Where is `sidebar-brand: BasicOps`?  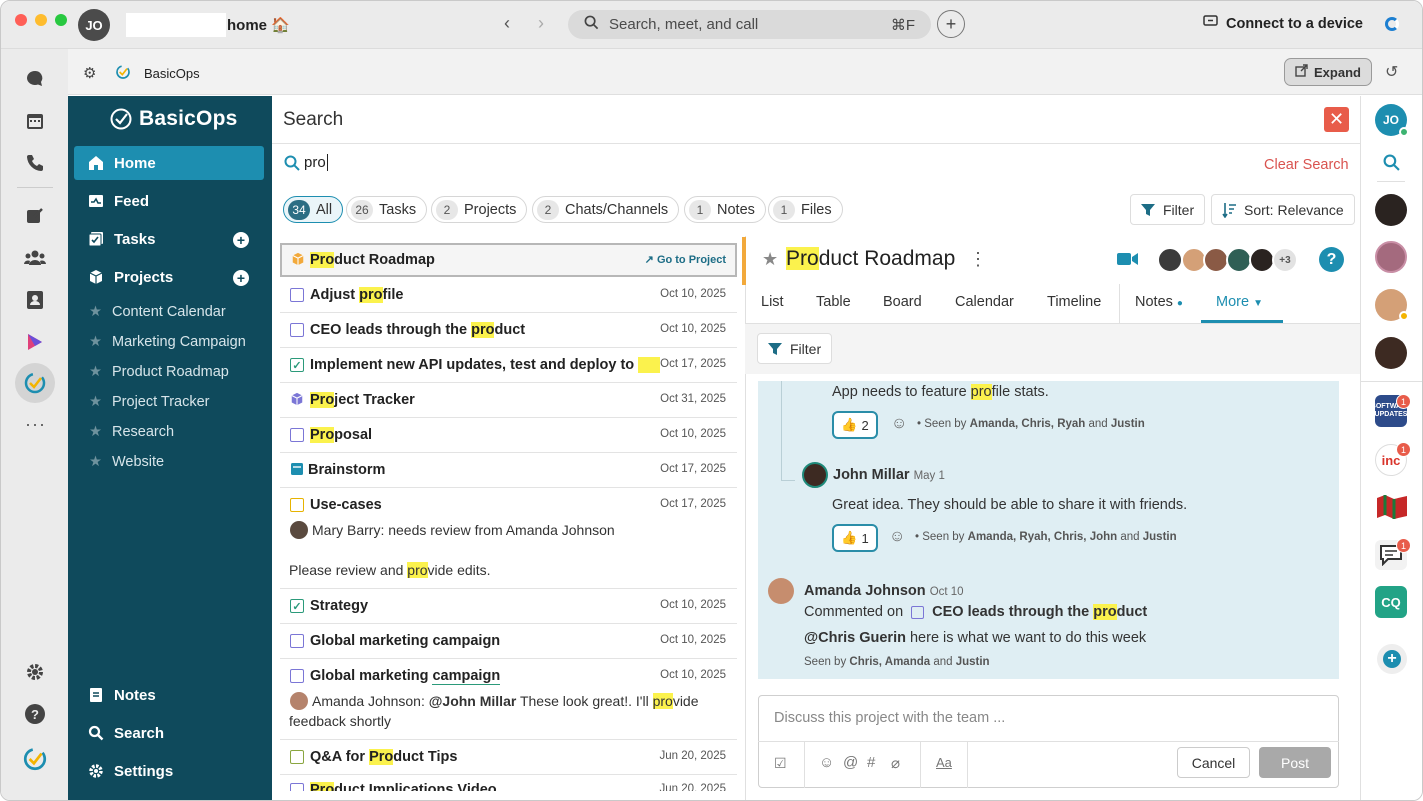
sidebar-brand: BasicOps is located at coordinates (173, 119).